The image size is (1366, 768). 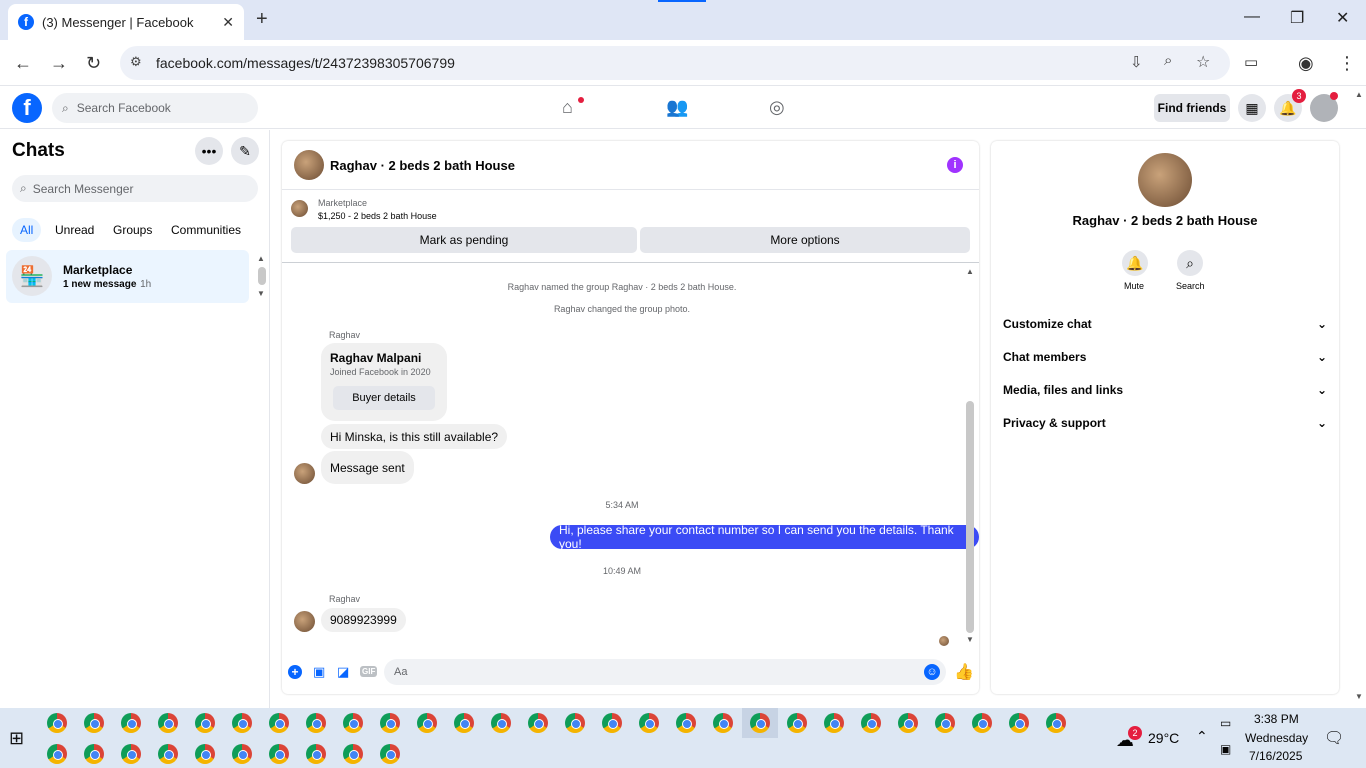 What do you see at coordinates (1190, 263) in the screenshot?
I see `search-icon: ⌕` at bounding box center [1190, 263].